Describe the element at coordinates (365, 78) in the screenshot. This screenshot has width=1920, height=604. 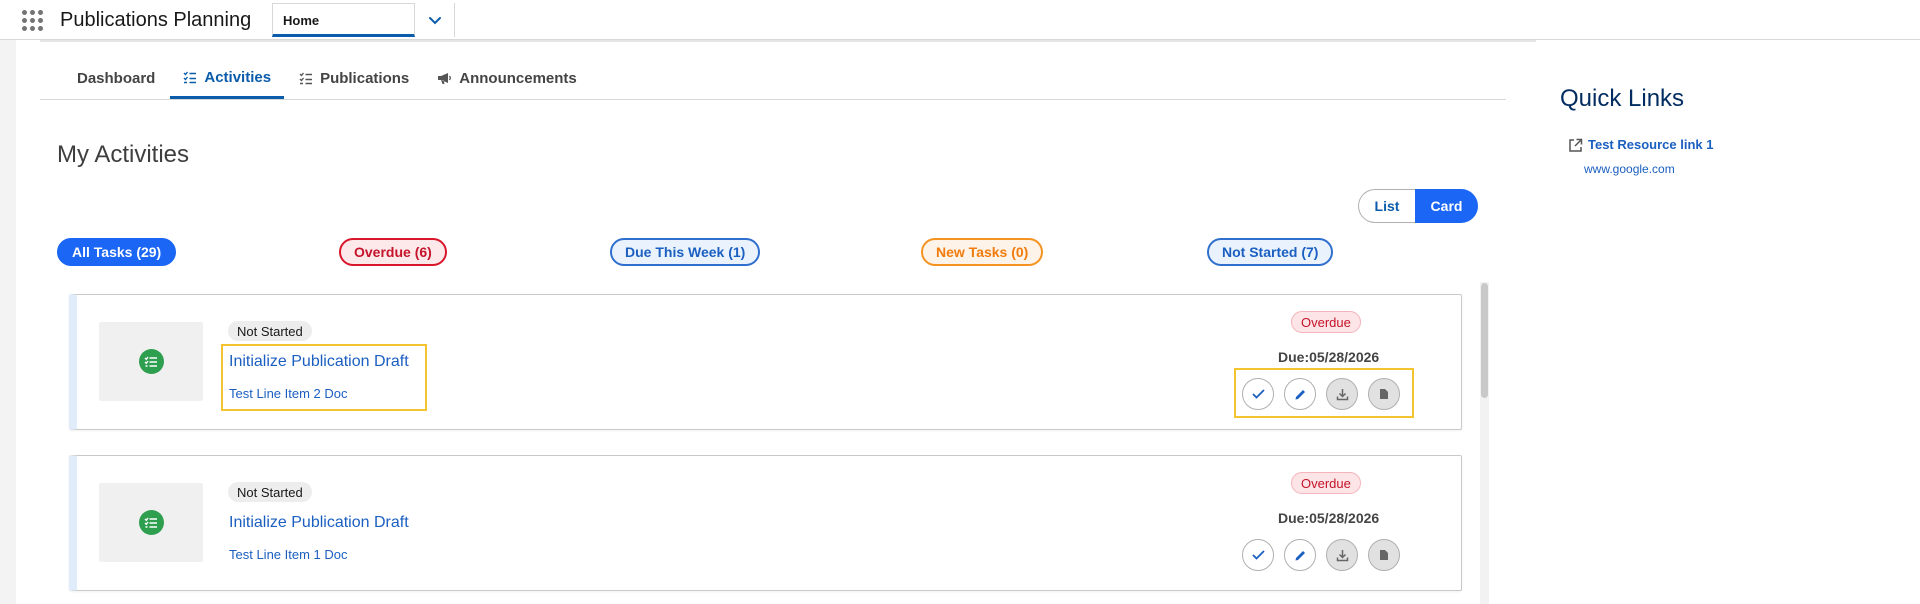
I see `tab-label: Publications` at that location.